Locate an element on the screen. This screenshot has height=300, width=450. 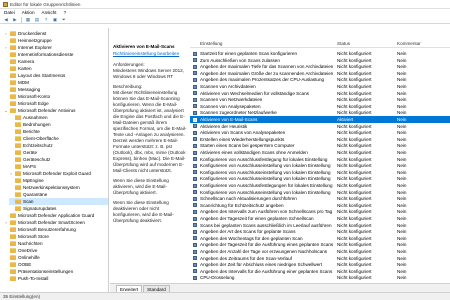
tree-item: Messaging is located at coordinates (56, 89).